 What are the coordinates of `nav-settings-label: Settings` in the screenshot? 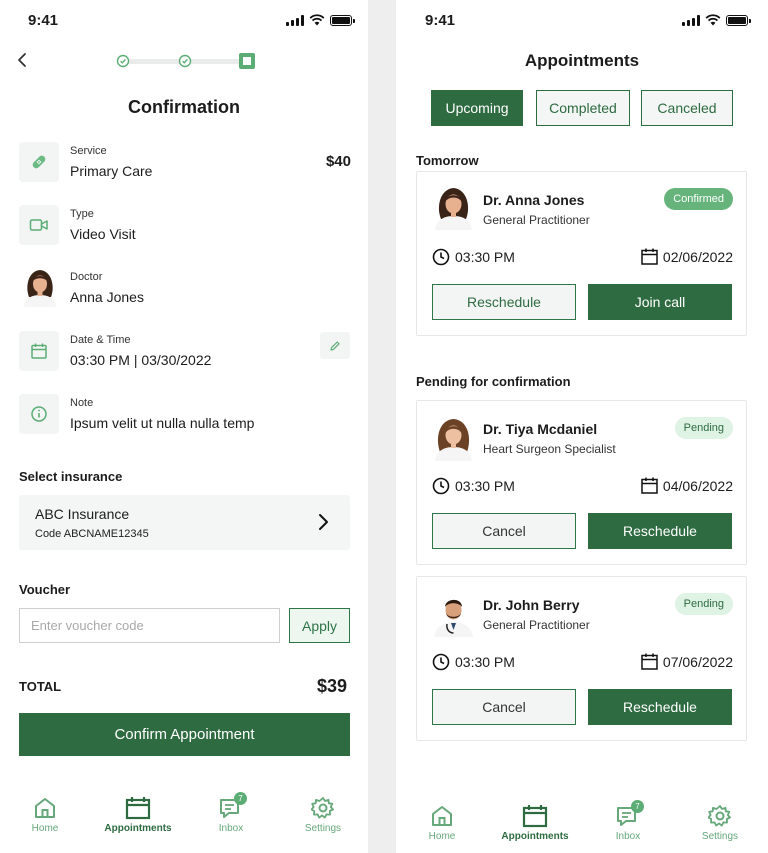 It's located at (323, 828).